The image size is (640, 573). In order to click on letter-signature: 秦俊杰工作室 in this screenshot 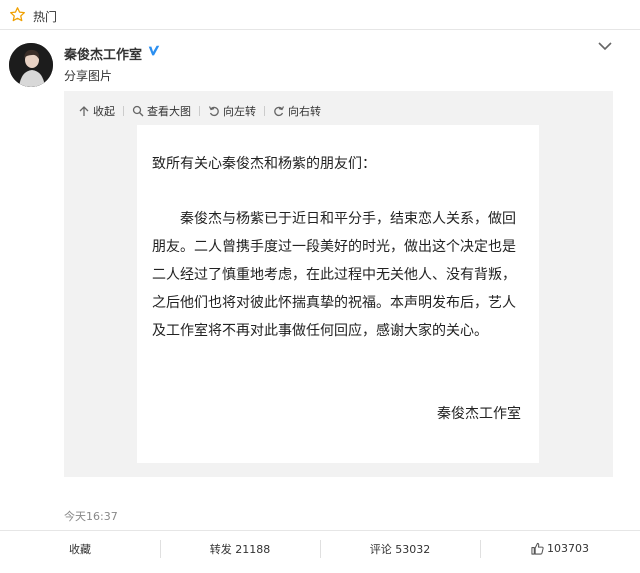, I will do `click(479, 414)`.